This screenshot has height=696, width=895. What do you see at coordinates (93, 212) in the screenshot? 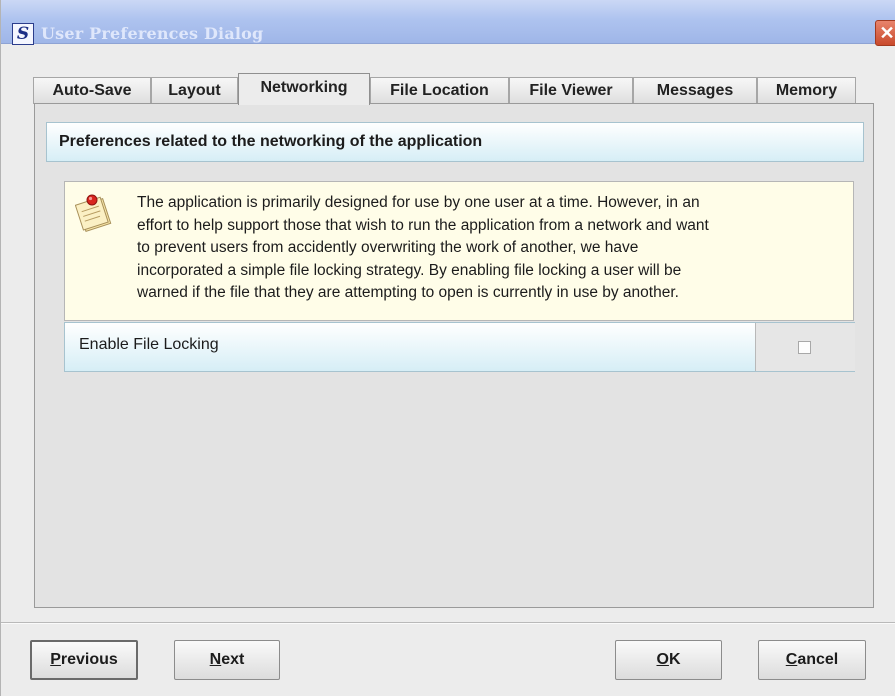
I see `notes-icon` at bounding box center [93, 212].